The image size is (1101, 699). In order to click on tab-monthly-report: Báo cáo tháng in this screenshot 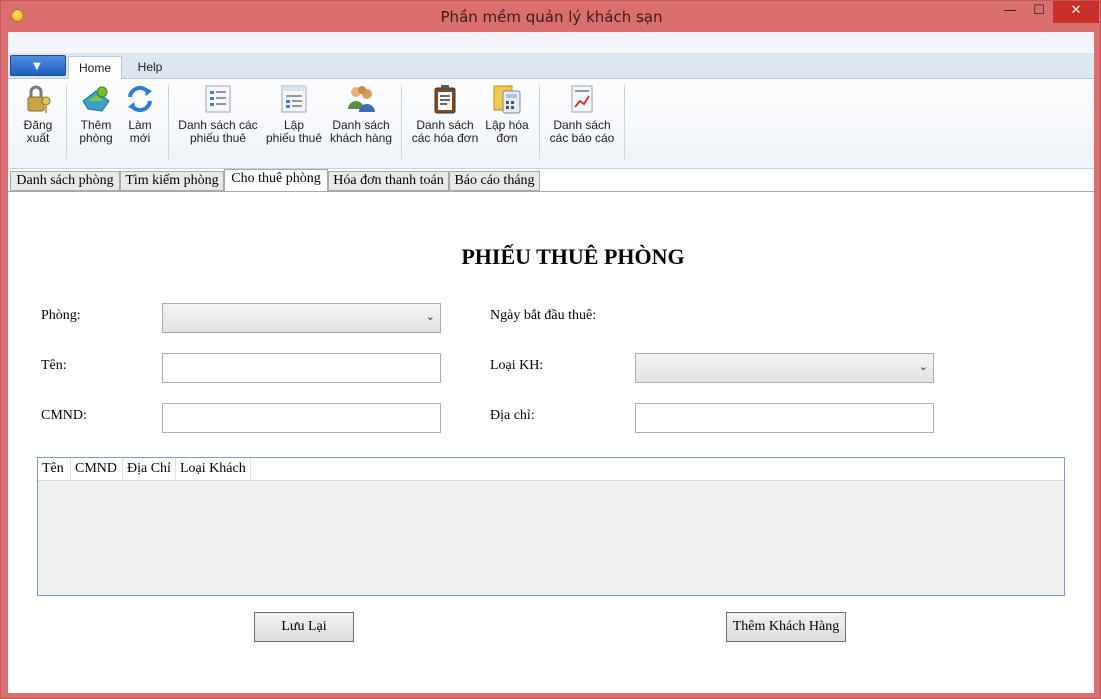, I will do `click(494, 181)`.